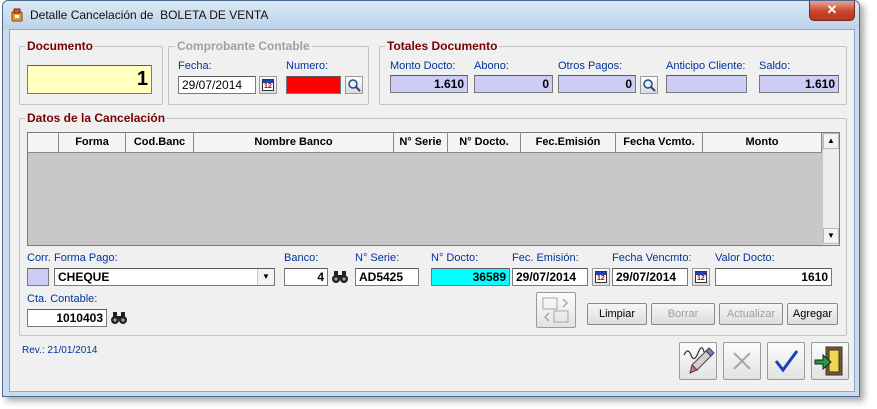 The image size is (877, 409). Describe the element at coordinates (86, 258) in the screenshot. I see `forma-pago-label: Forma Pago:` at that location.